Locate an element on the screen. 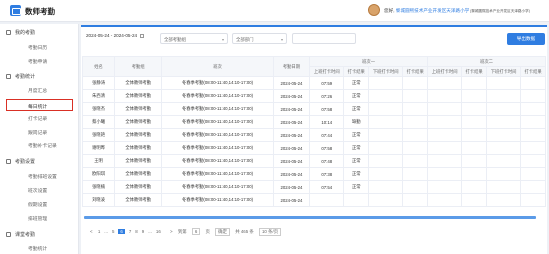 The height and width of the screenshot is (254, 549). sidebar-group-class-attendance: 课堂考勤 is located at coordinates (20, 235).